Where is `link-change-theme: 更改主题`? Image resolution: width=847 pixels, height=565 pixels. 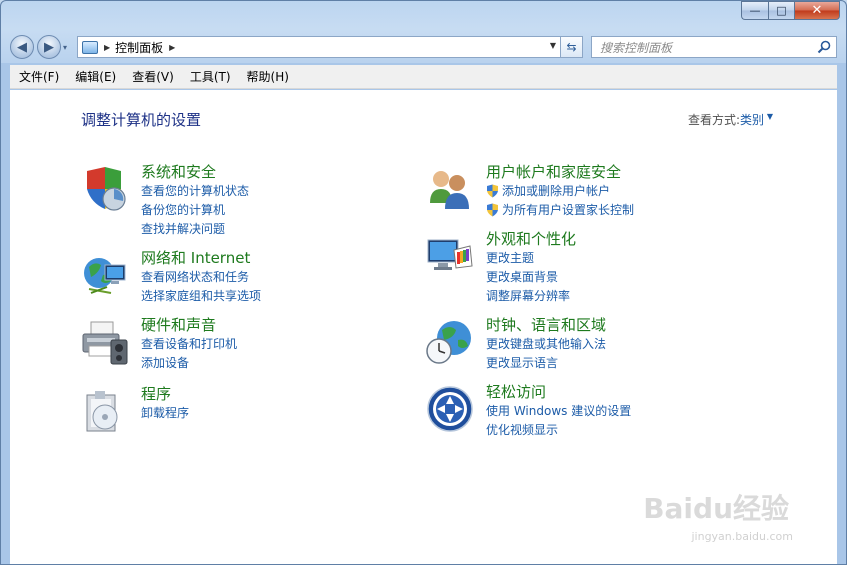 link-change-theme: 更改主题 is located at coordinates (528, 258).